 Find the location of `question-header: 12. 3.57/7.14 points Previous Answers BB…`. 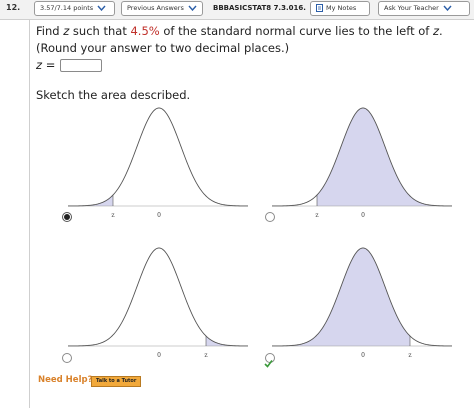

question-header: 12. 3.57/7.14 points Previous Answers BB… is located at coordinates (237, 10).